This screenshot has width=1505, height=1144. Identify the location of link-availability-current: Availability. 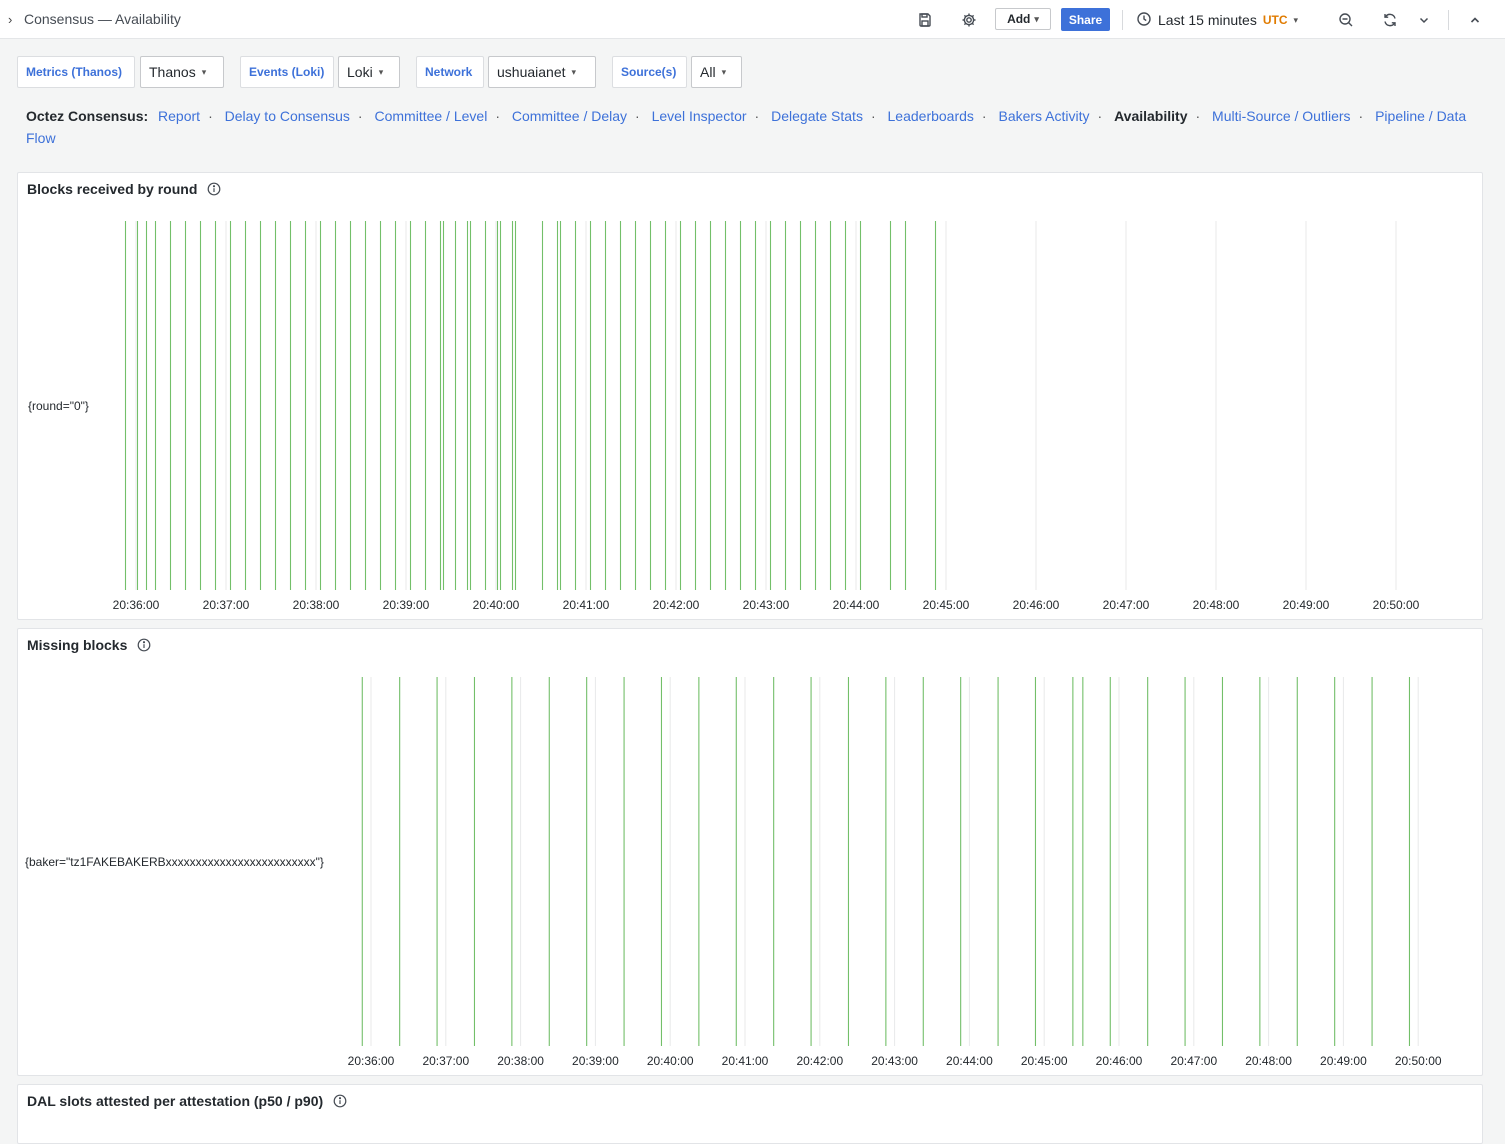
(1150, 116).